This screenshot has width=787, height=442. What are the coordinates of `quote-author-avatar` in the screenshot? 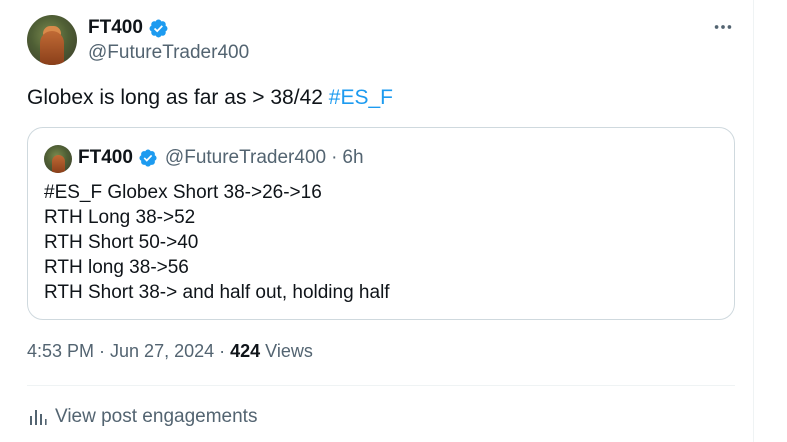 It's located at (58, 159).